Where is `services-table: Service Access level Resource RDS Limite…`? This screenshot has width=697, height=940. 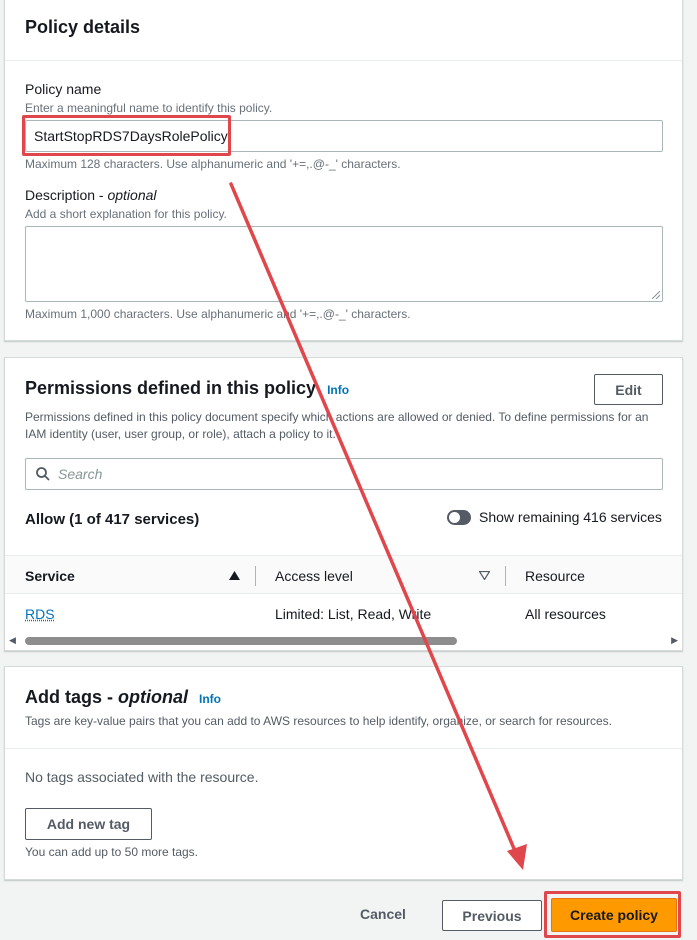 services-table: Service Access level Resource RDS Limite… is located at coordinates (343, 603).